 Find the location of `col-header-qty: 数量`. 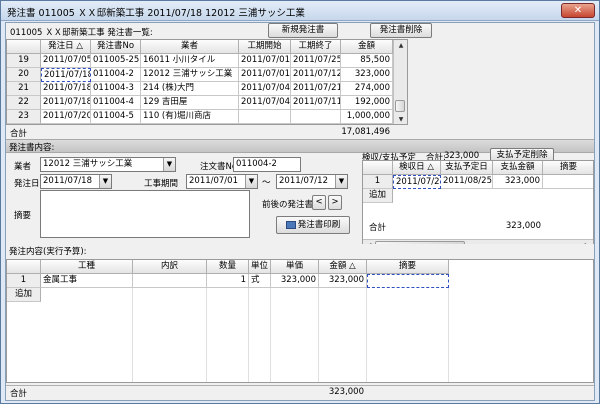

col-header-qty: 数量 is located at coordinates (228, 267).